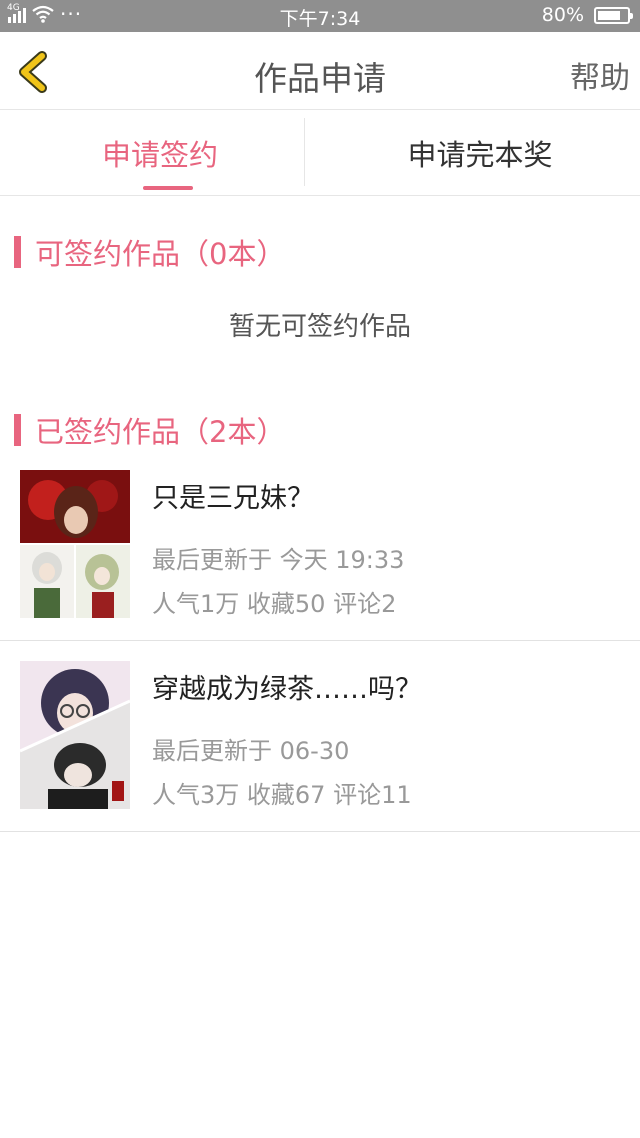 Image resolution: width=640 pixels, height=1138 pixels. I want to click on tab-bar: 申请签约 申请完本奖, so click(320, 153).